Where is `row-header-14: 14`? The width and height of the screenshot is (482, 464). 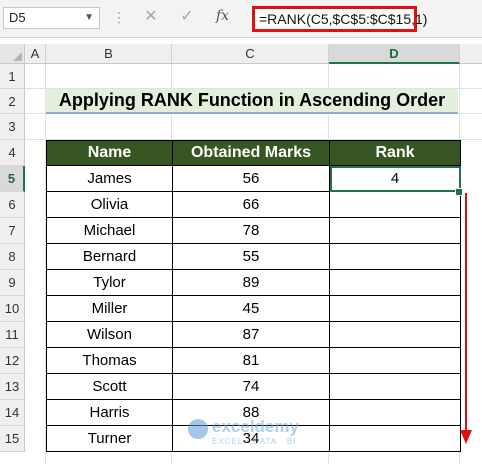
row-header-14: 14 is located at coordinates (12, 413).